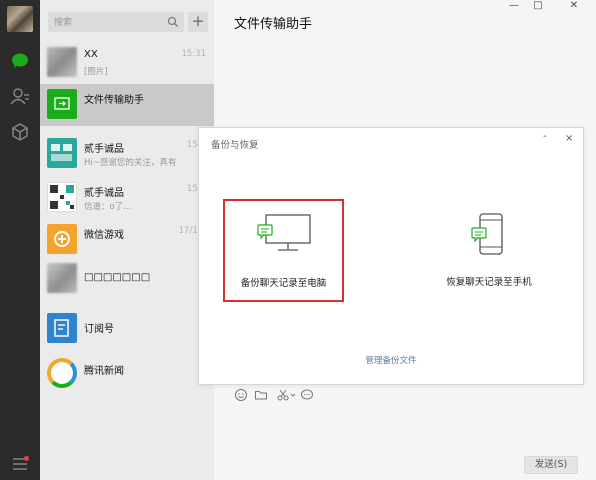 The image size is (596, 480). Describe the element at coordinates (283, 283) in the screenshot. I see `backup-label: 备份聊天记录至电脑` at that location.